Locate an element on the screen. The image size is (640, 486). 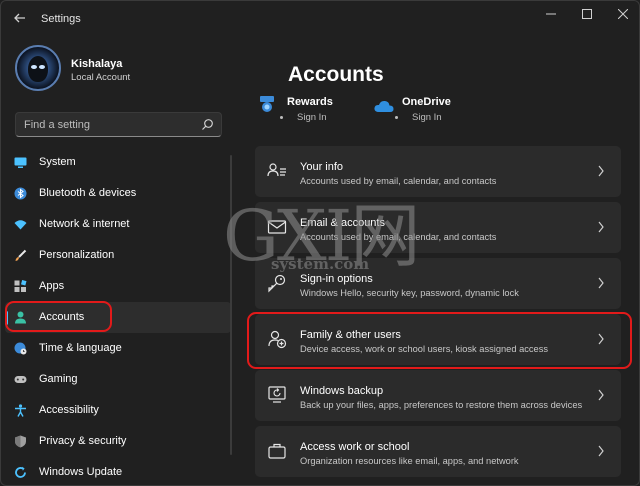
backup-icon is located at coordinates (277, 394).